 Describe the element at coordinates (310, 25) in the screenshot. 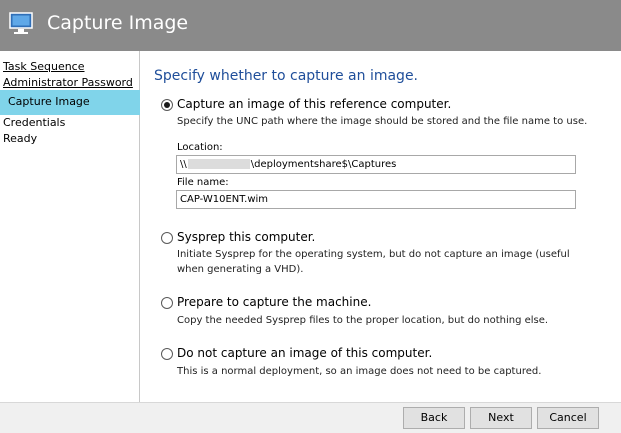

I see `title-bar: Capture Image` at that location.